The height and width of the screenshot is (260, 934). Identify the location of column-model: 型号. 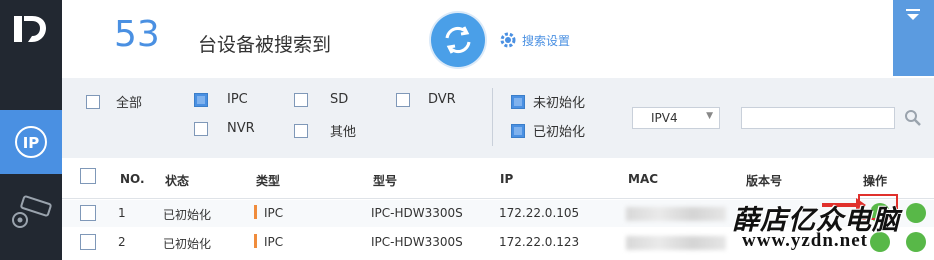
(385, 181).